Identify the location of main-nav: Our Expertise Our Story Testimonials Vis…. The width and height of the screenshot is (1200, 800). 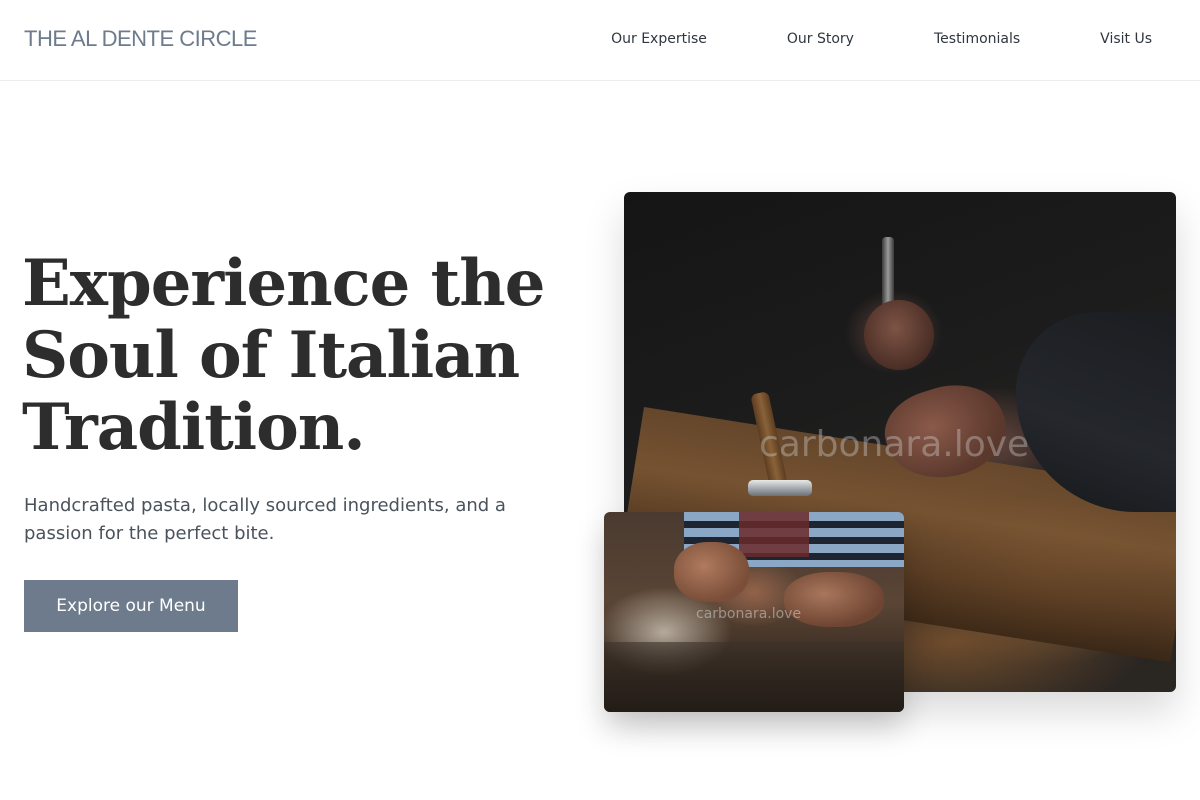
(881, 39).